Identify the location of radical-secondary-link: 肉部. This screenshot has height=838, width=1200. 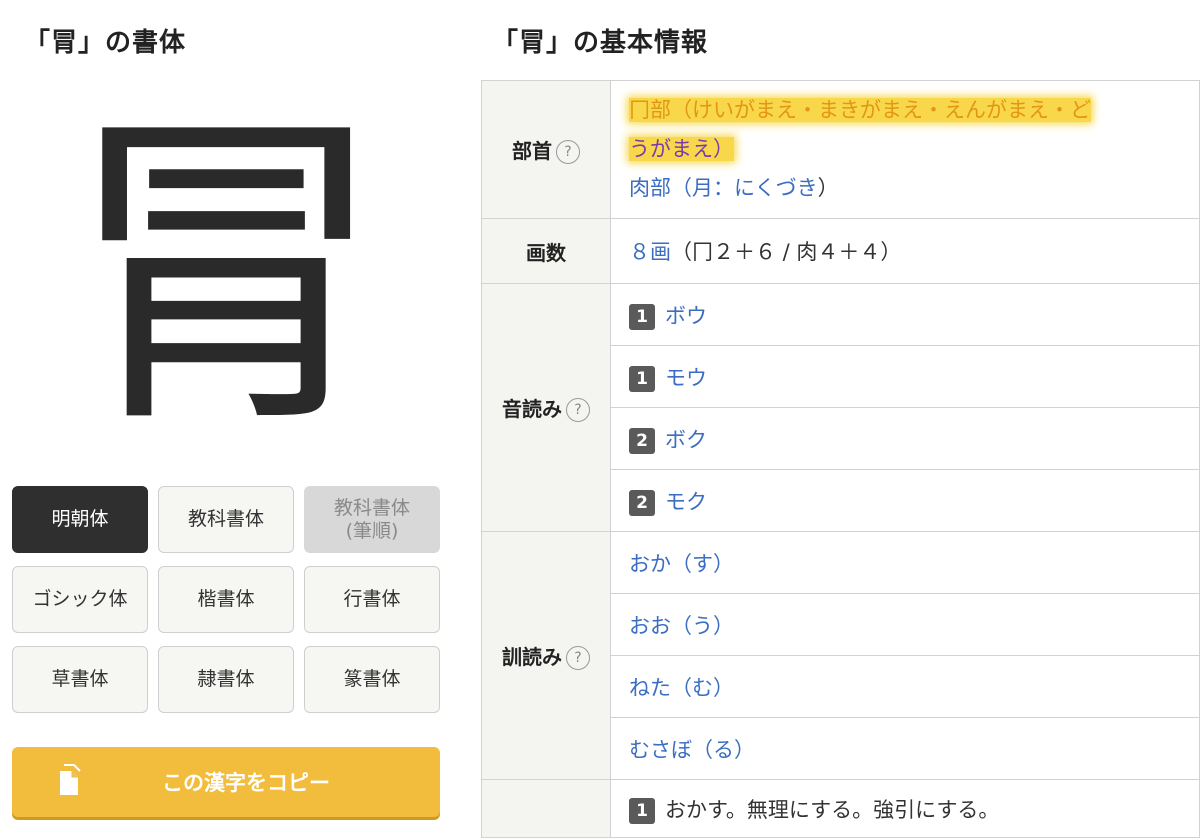
(650, 188).